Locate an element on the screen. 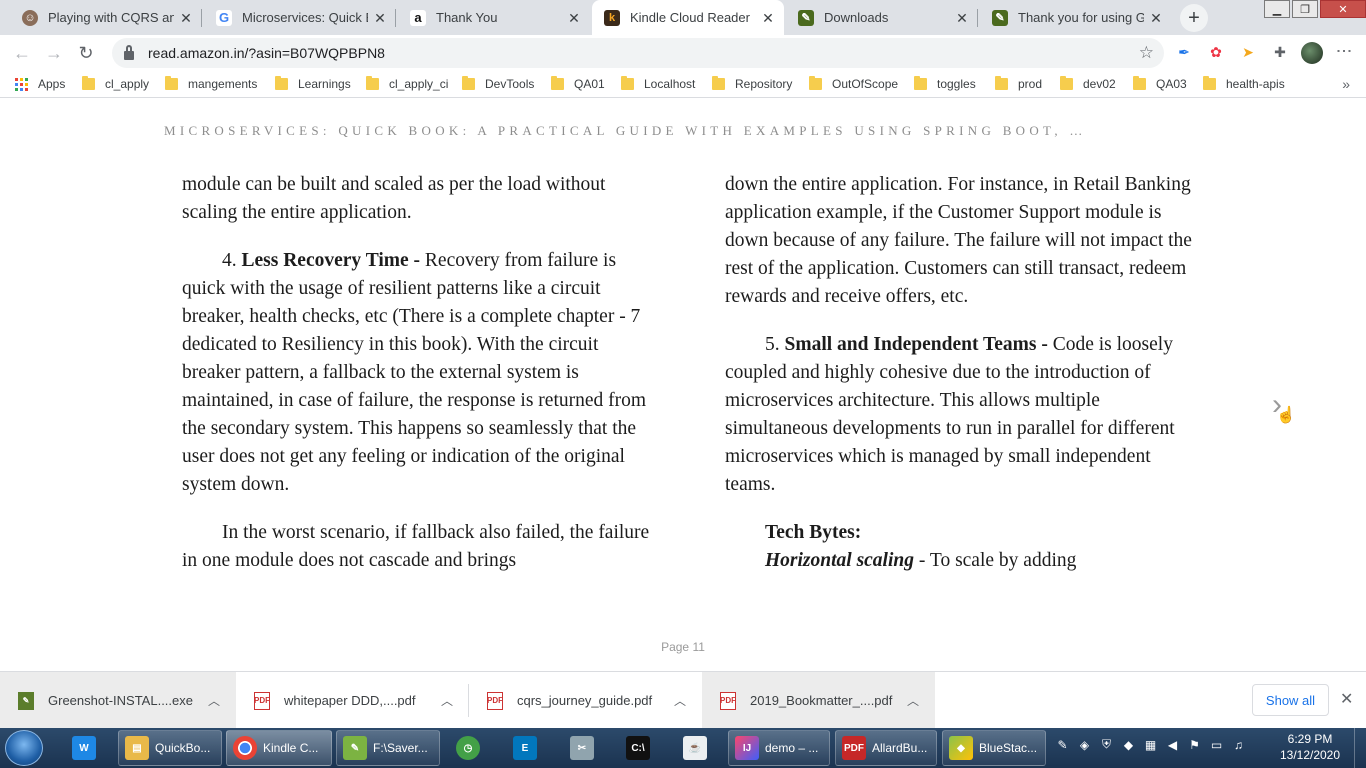 This screenshot has height=768, width=1366. bookmark-apps: Apps is located at coordinates (40, 84).